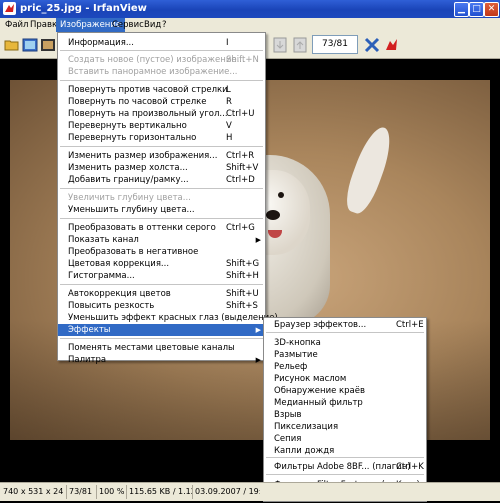 The width and height of the screenshot is (500, 503). Describe the element at coordinates (151, 348) in the screenshot. I see `menu-item-label: Поменять местами цветовые каналы` at that location.